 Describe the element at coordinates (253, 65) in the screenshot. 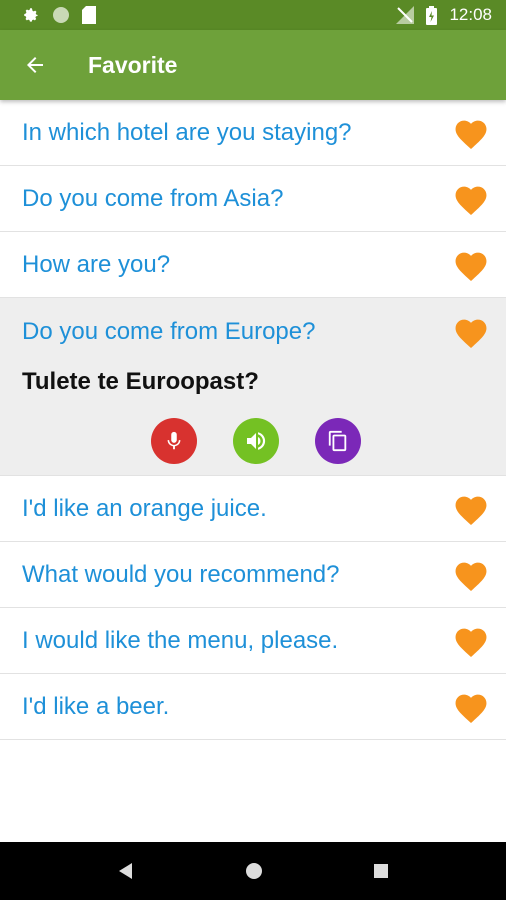

I see `app-bar: Favorite` at that location.